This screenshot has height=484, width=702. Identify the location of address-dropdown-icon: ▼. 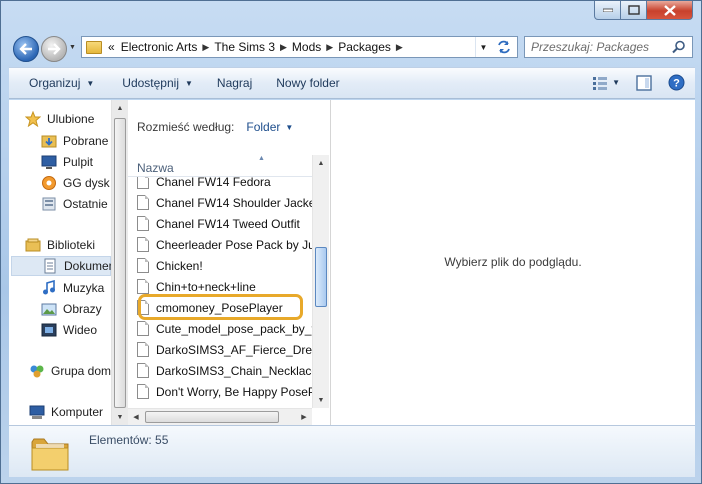
(483, 47).